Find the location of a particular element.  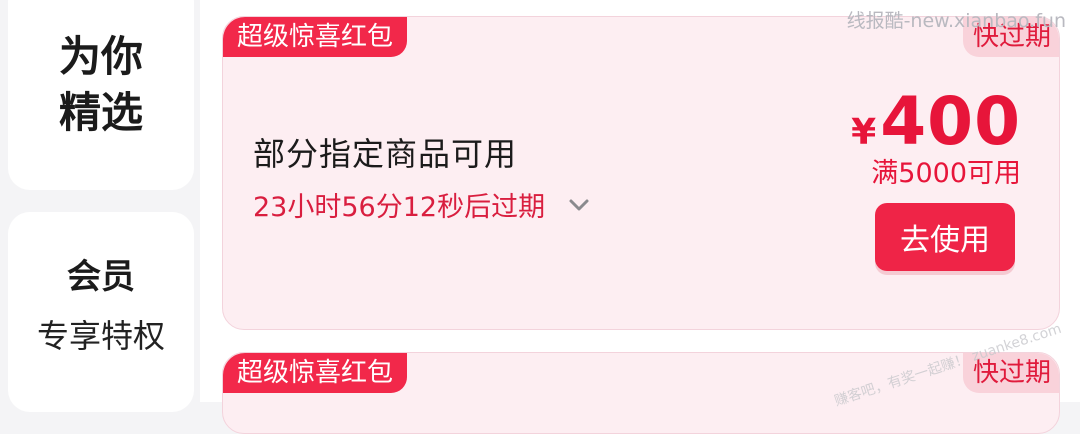

currency-symbol: ¥ is located at coordinates (864, 132).